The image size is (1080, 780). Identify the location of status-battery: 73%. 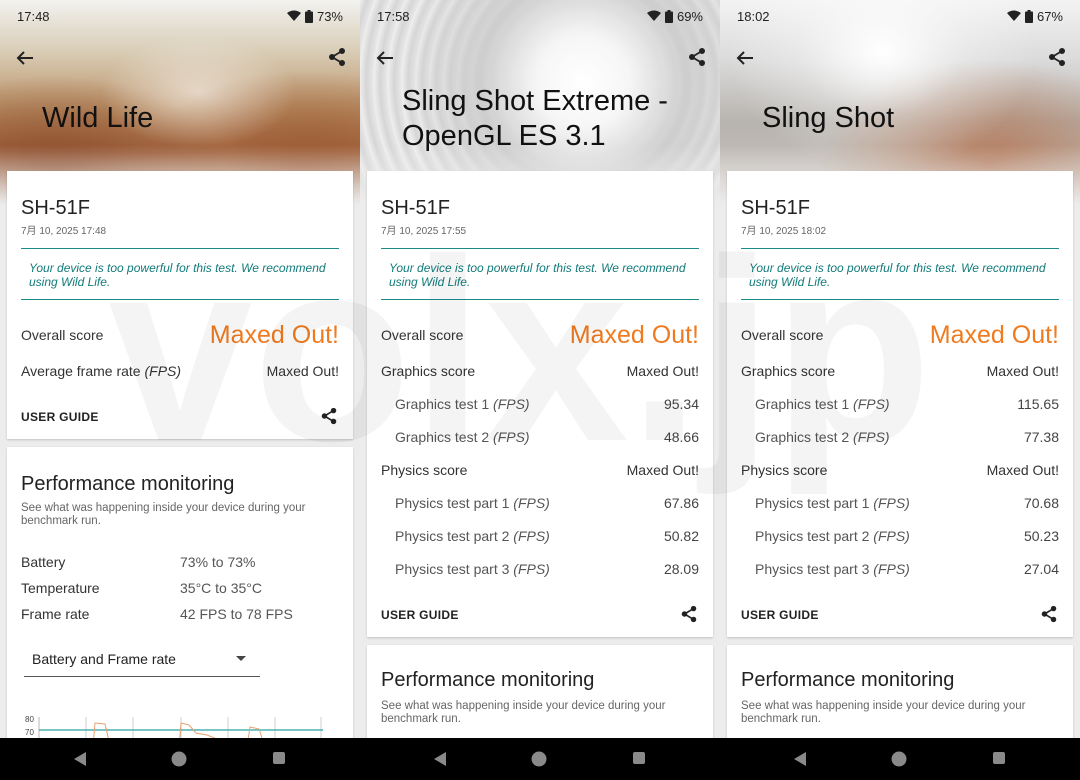
(329, 16).